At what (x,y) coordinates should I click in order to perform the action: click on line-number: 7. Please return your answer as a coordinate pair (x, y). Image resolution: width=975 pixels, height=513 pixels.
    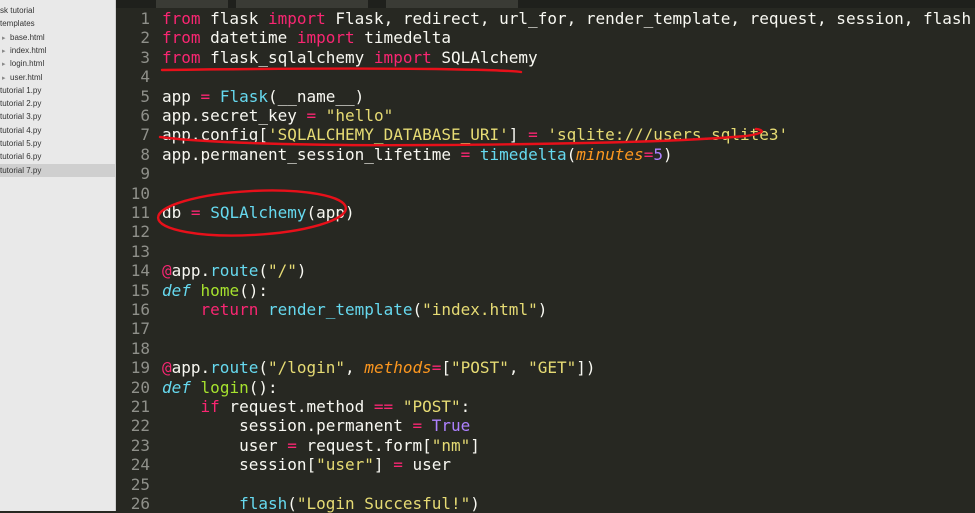
    Looking at the image, I should click on (145, 135).